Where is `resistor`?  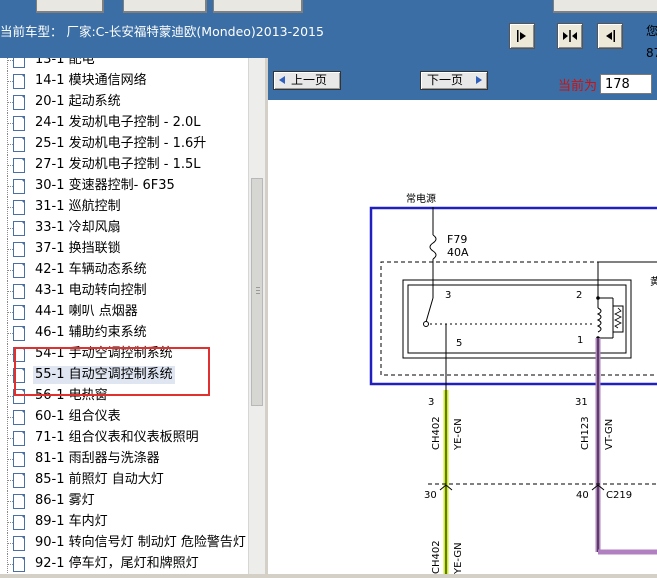 resistor is located at coordinates (618, 319).